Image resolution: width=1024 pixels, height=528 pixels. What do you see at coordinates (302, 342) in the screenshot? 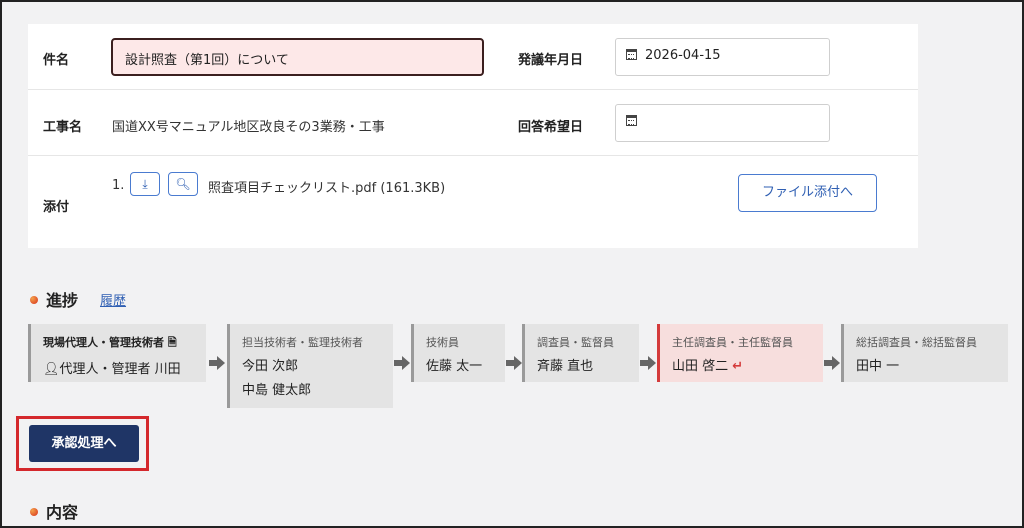
I see `step-role: 担当技術者・監理技術者` at bounding box center [302, 342].